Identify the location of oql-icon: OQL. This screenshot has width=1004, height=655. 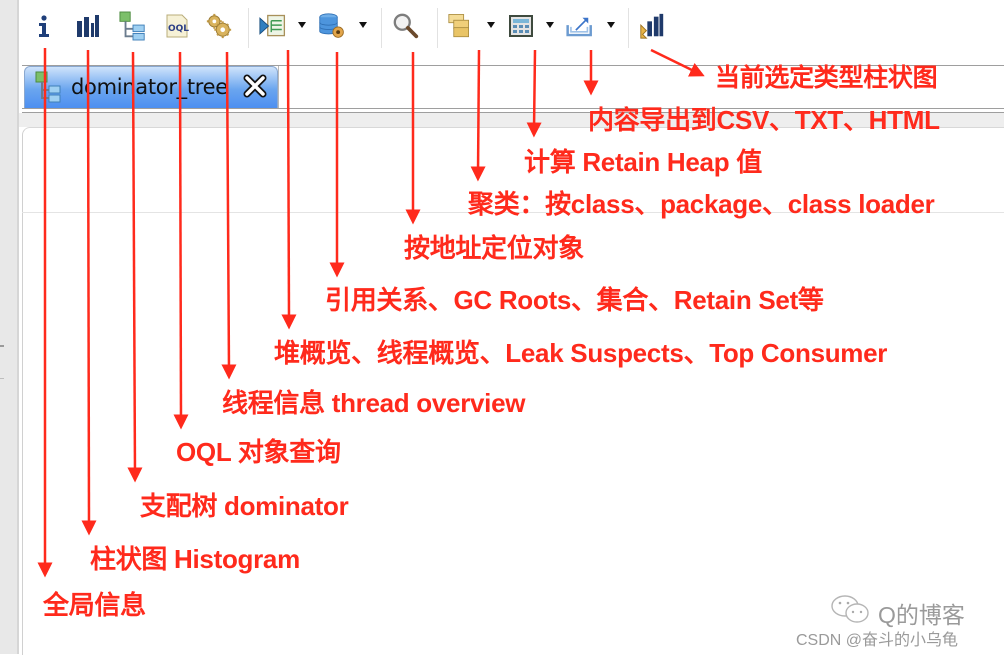
(177, 26).